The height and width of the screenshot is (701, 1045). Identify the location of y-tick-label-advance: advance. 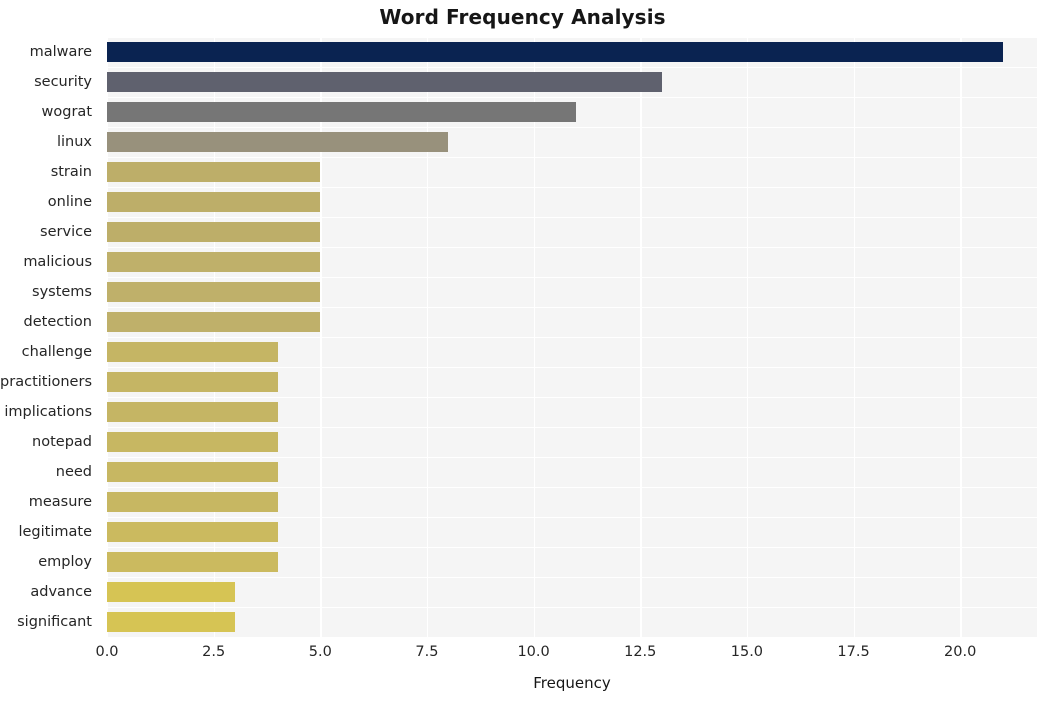
(61, 592).